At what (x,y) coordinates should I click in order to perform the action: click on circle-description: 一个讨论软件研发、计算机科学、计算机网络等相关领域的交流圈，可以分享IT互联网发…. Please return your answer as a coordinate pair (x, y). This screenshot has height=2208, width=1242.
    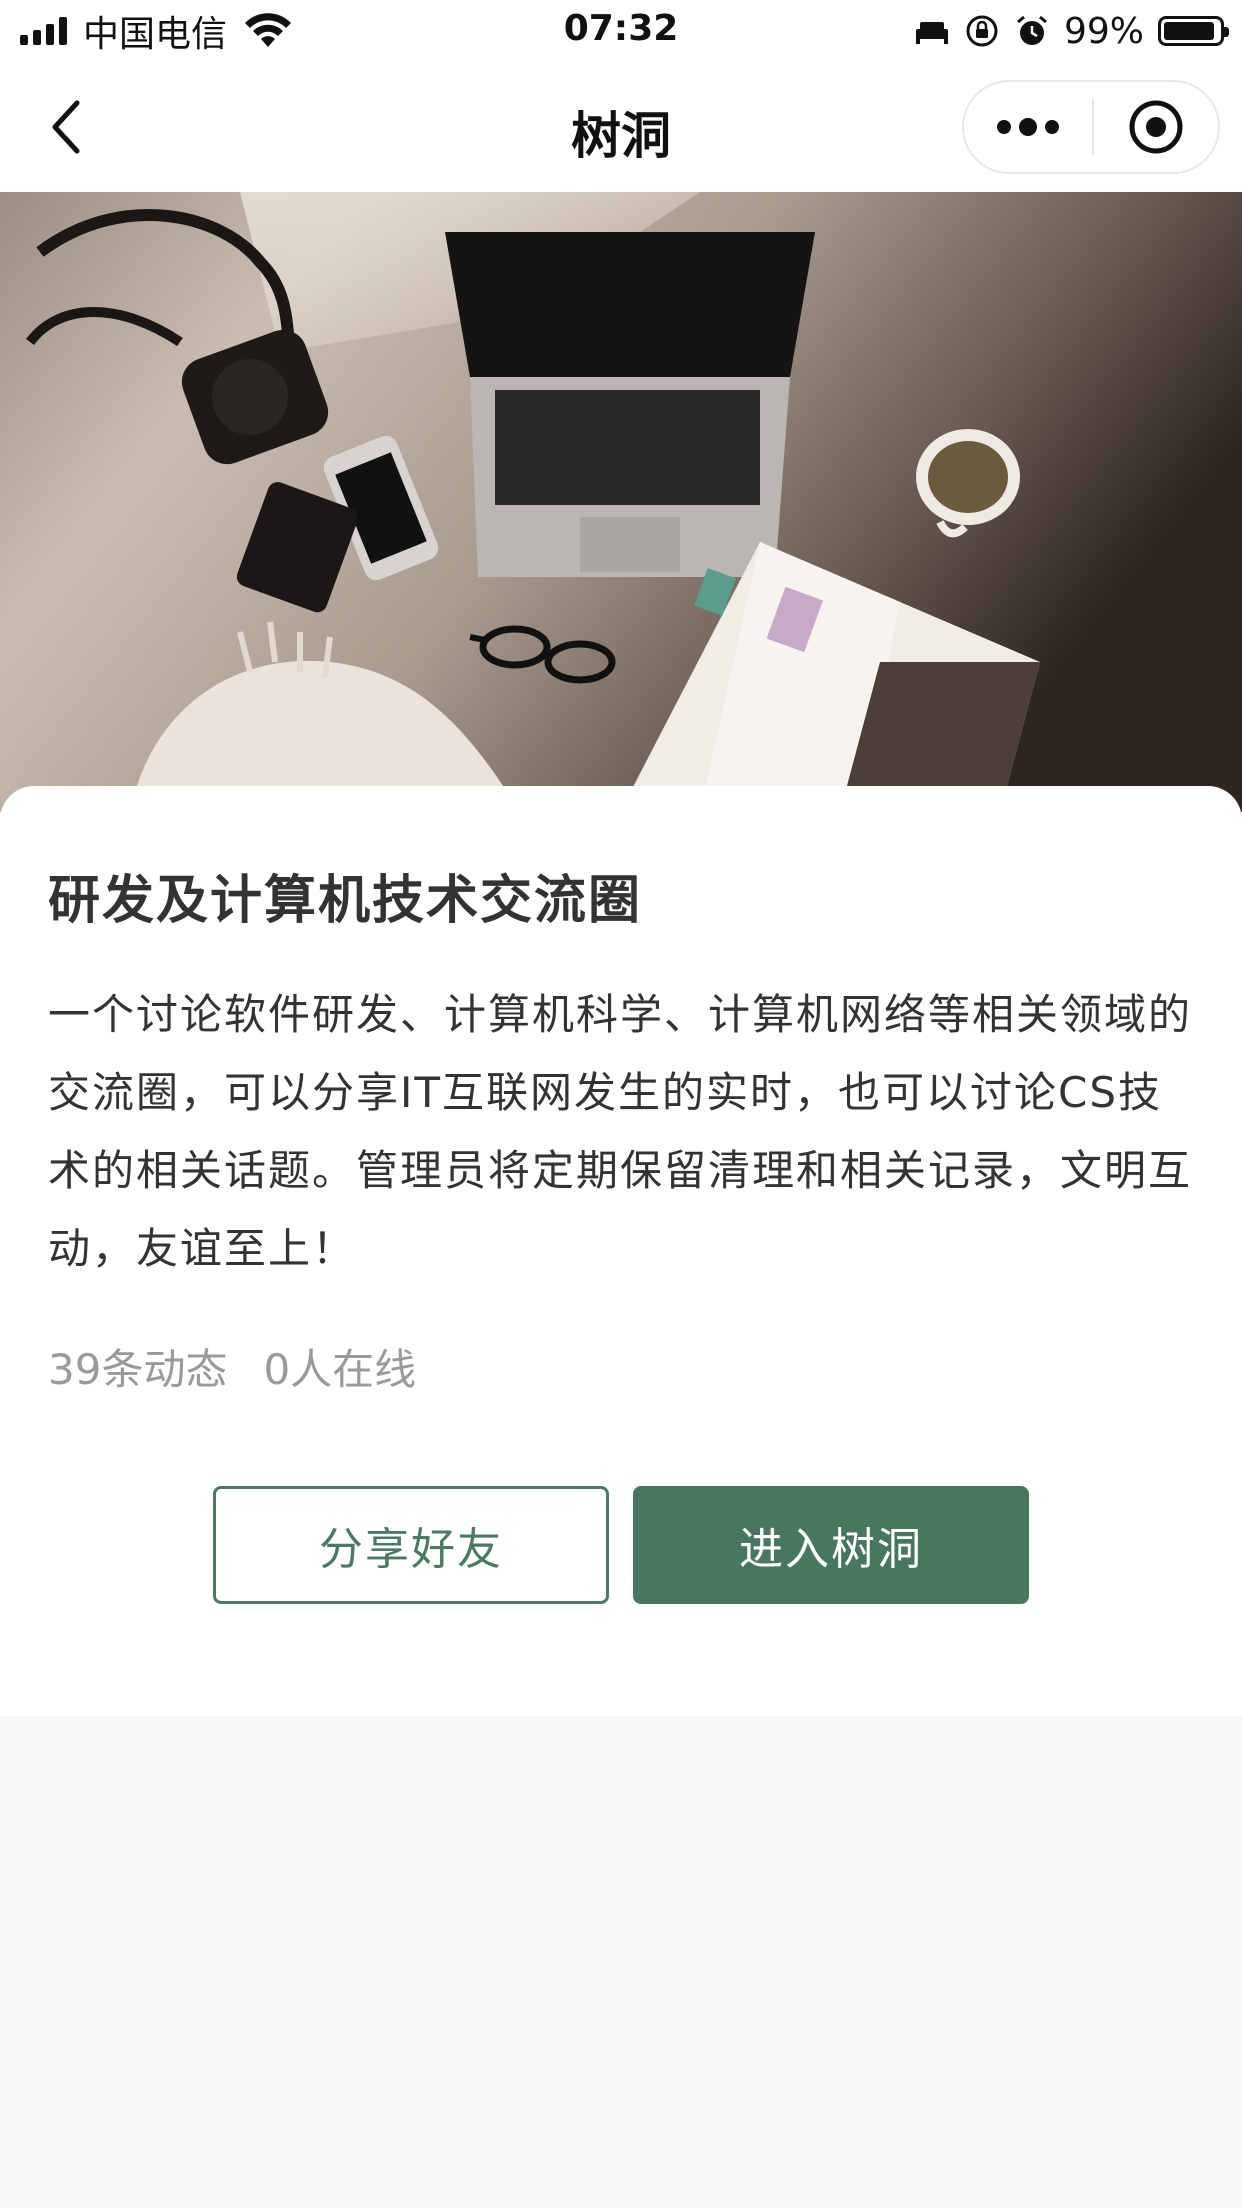
    Looking at the image, I should click on (620, 1131).